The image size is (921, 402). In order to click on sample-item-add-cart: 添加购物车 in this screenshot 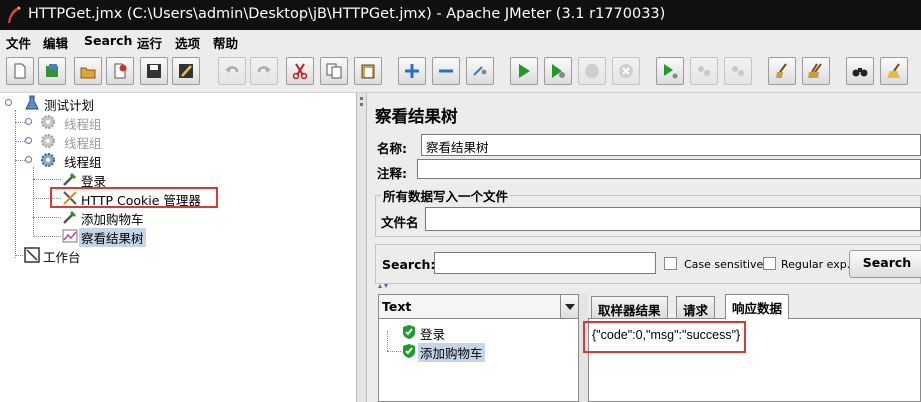, I will do `click(451, 352)`.